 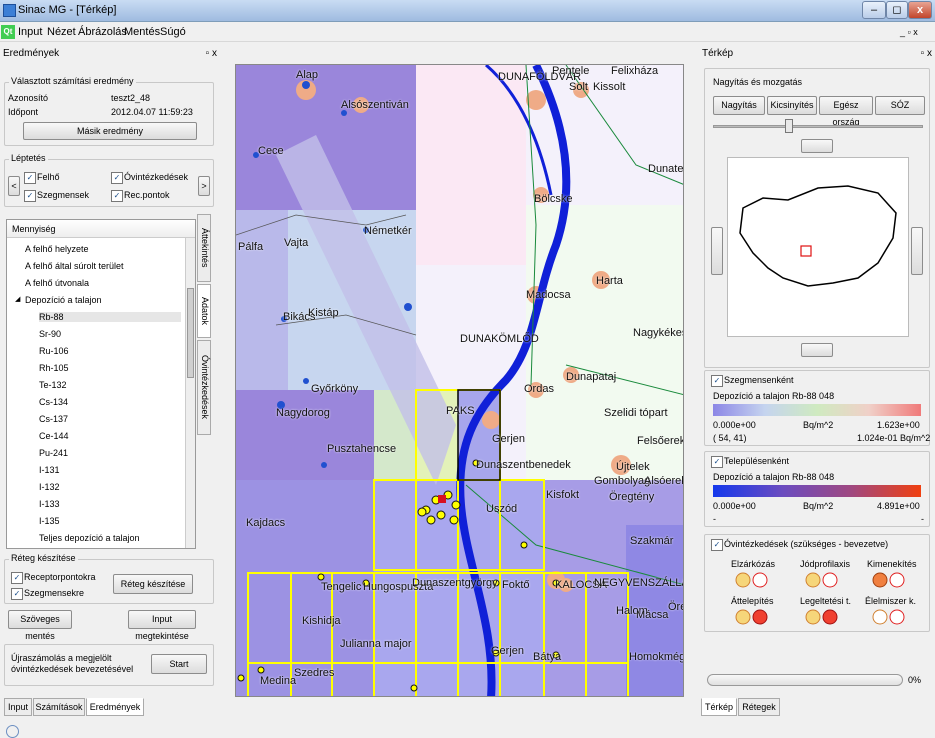 What do you see at coordinates (53, 578) in the screenshot?
I see `check-receptorpontokra: Receptorpontokra` at bounding box center [53, 578].